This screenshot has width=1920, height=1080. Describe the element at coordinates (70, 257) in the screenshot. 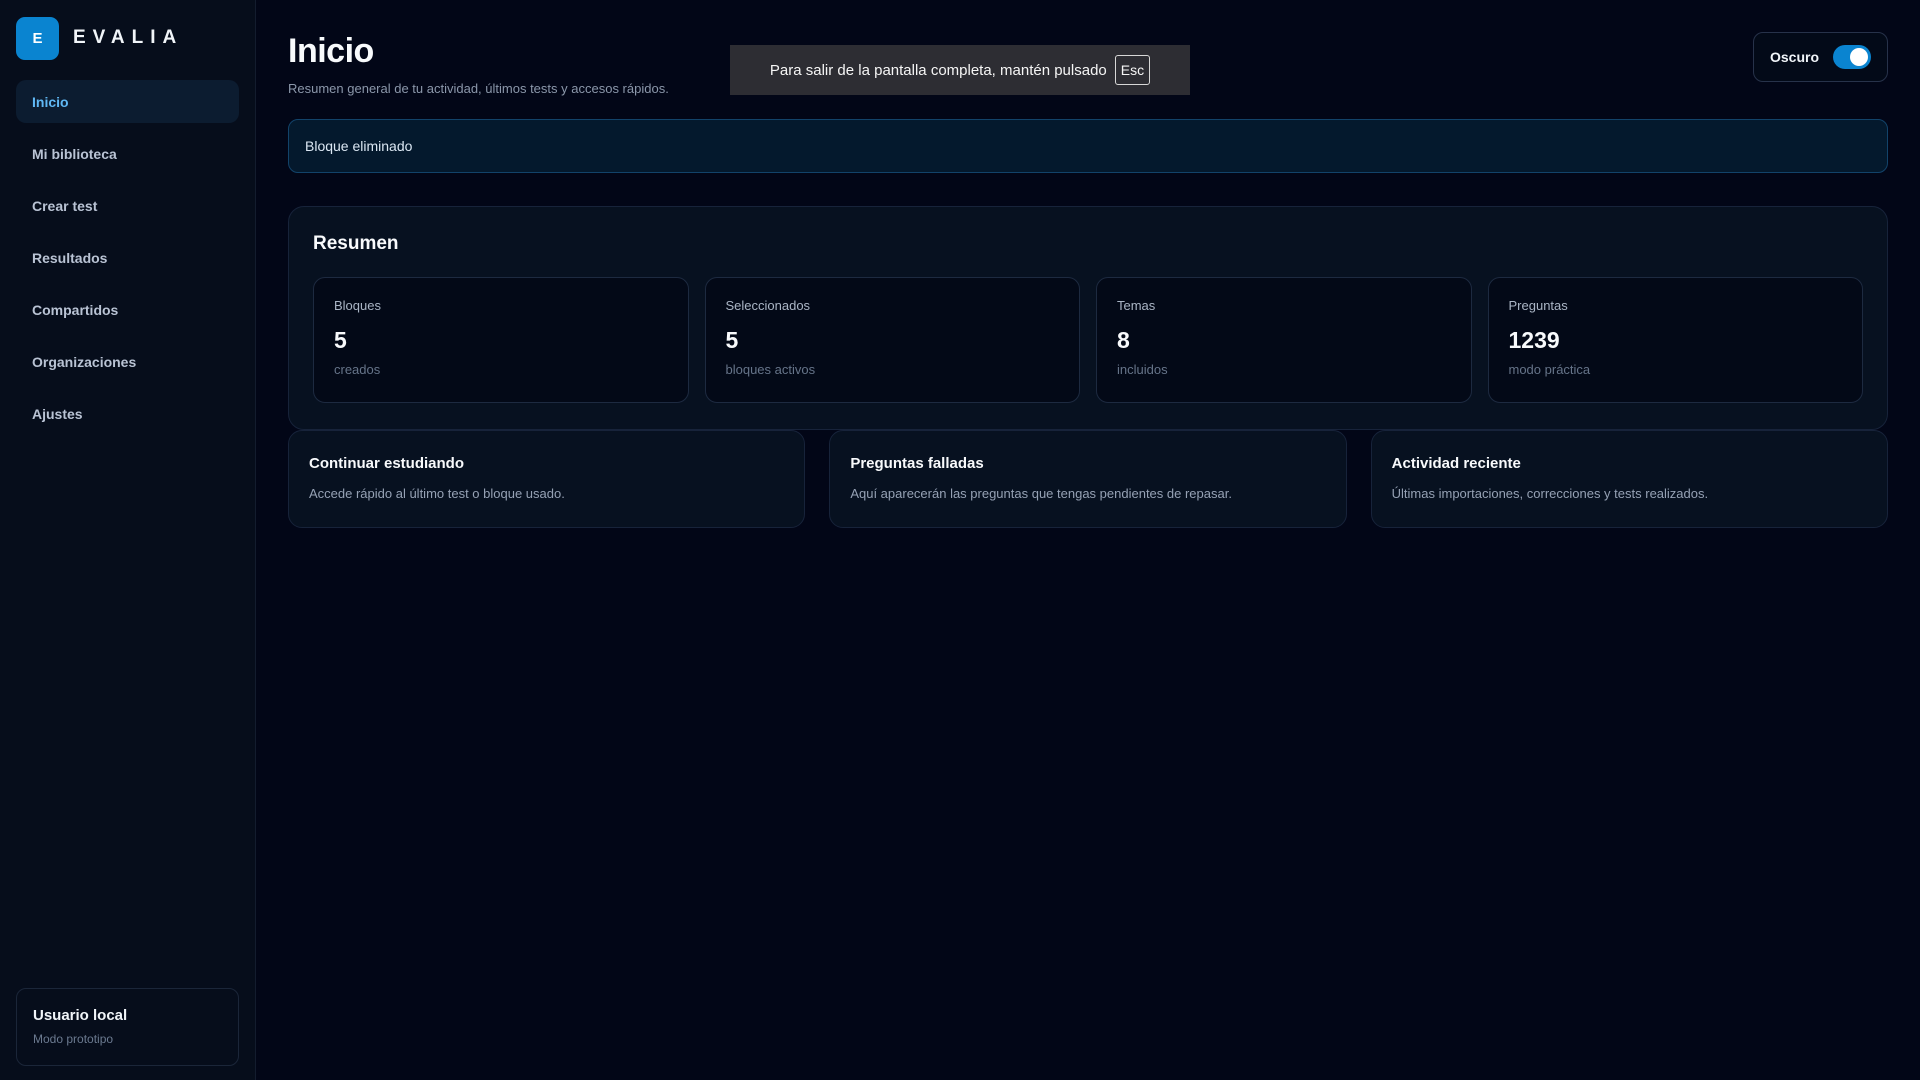

I see `sidebar-item-label: Resultados` at that location.